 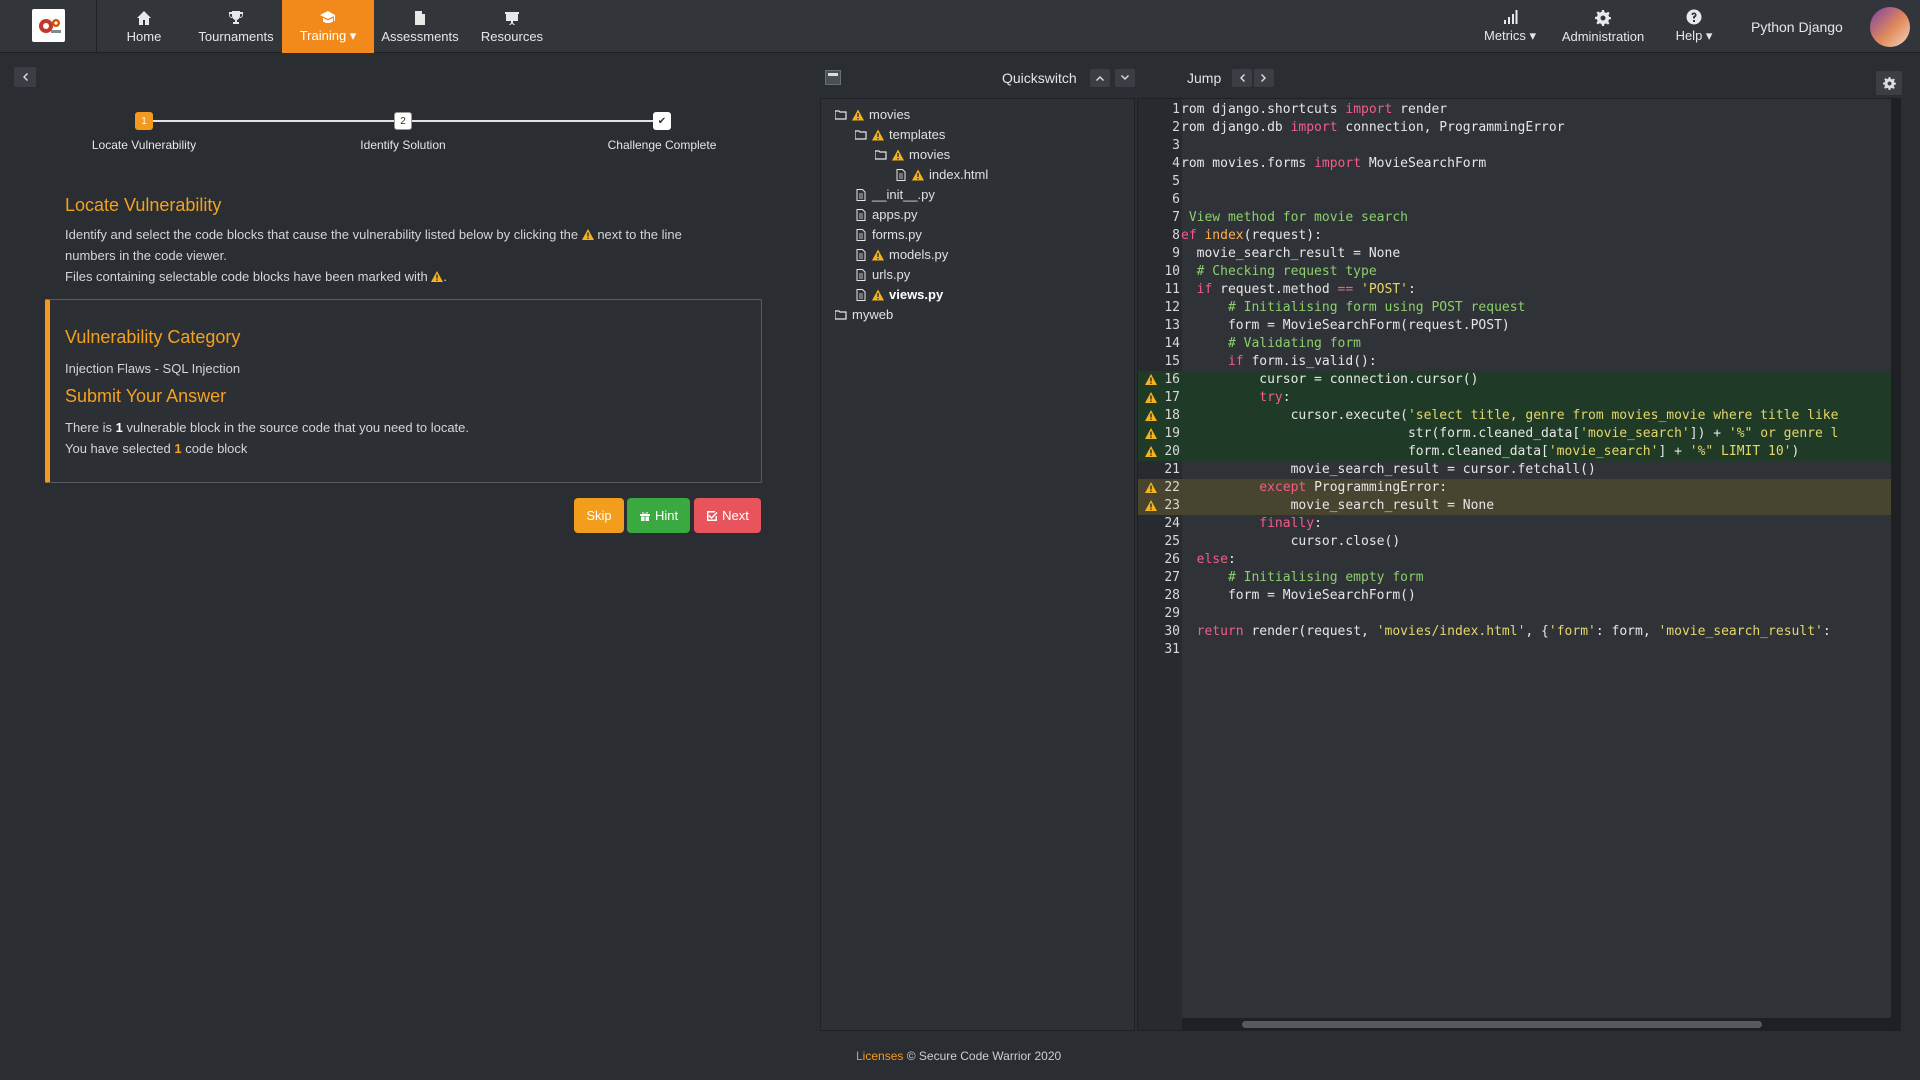 I want to click on jump-next-button, so click(x=1264, y=78).